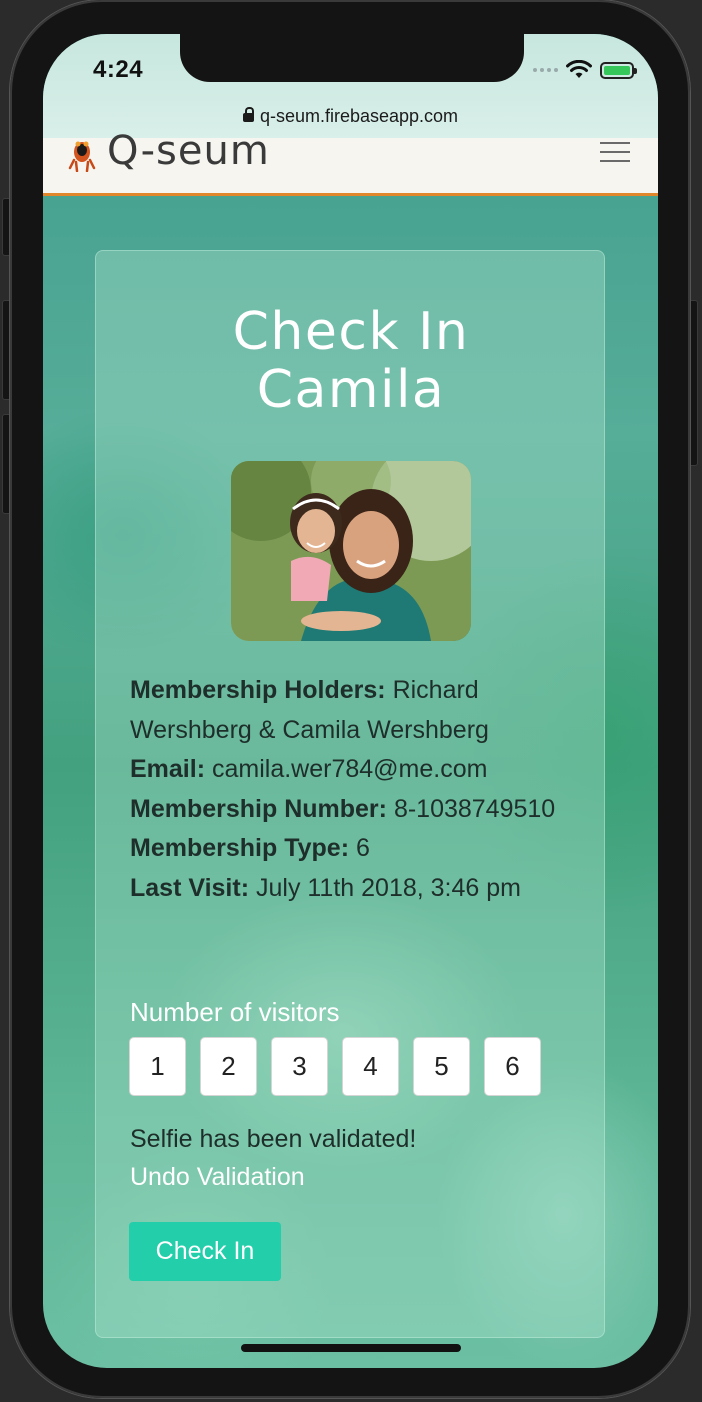 The width and height of the screenshot is (702, 1402). What do you see at coordinates (349, 769) in the screenshot?
I see `email-value: camila.wer784@me.com` at bounding box center [349, 769].